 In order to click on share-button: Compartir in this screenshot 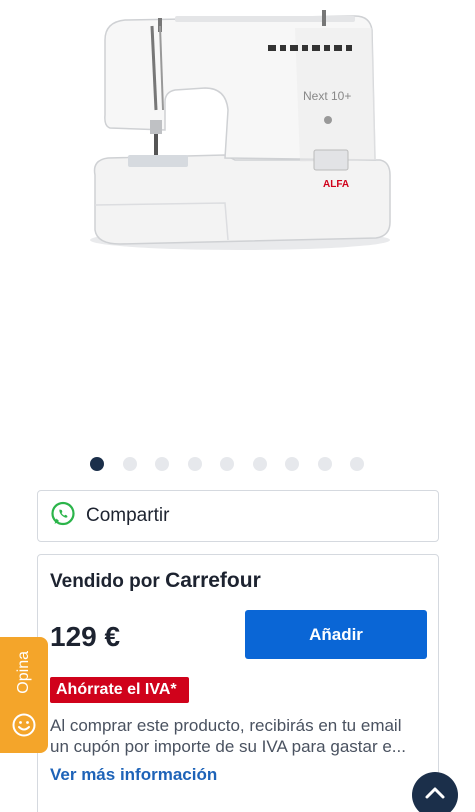, I will do `click(238, 516)`.